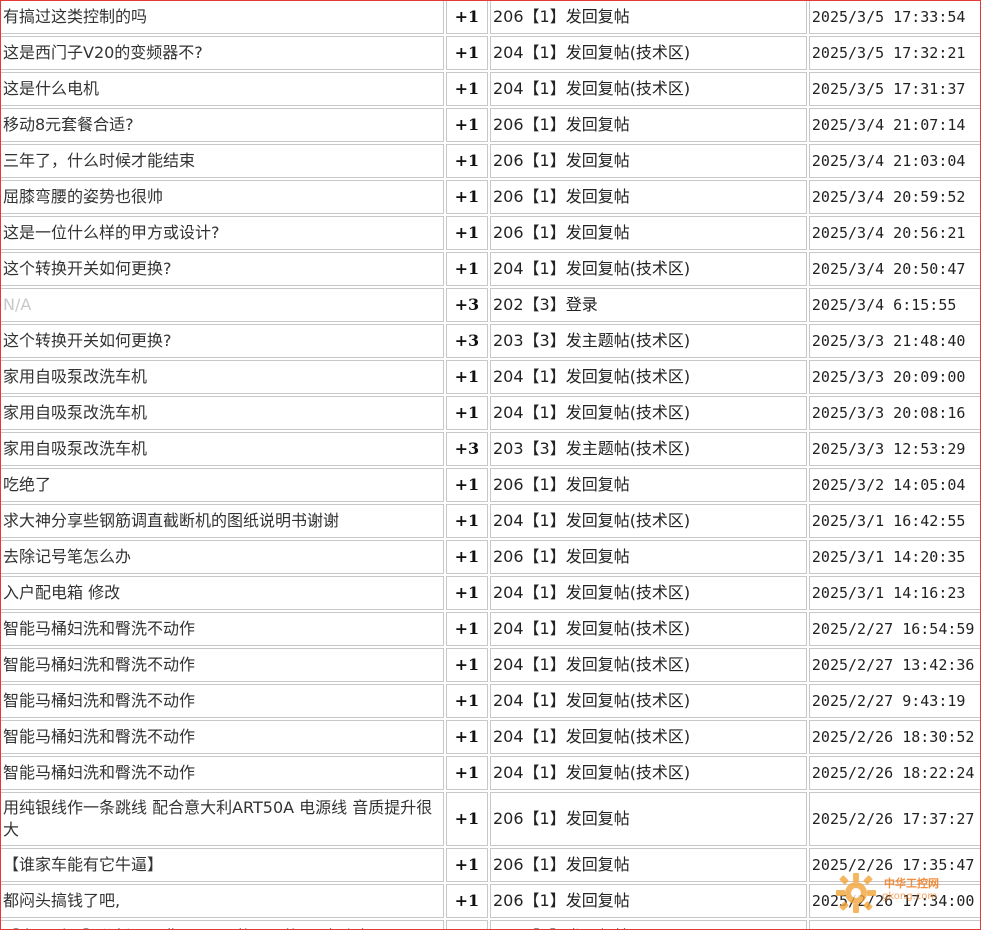  What do you see at coordinates (222, 125) in the screenshot?
I see `thread-title-cell: 移动8元套餐合适?` at bounding box center [222, 125].